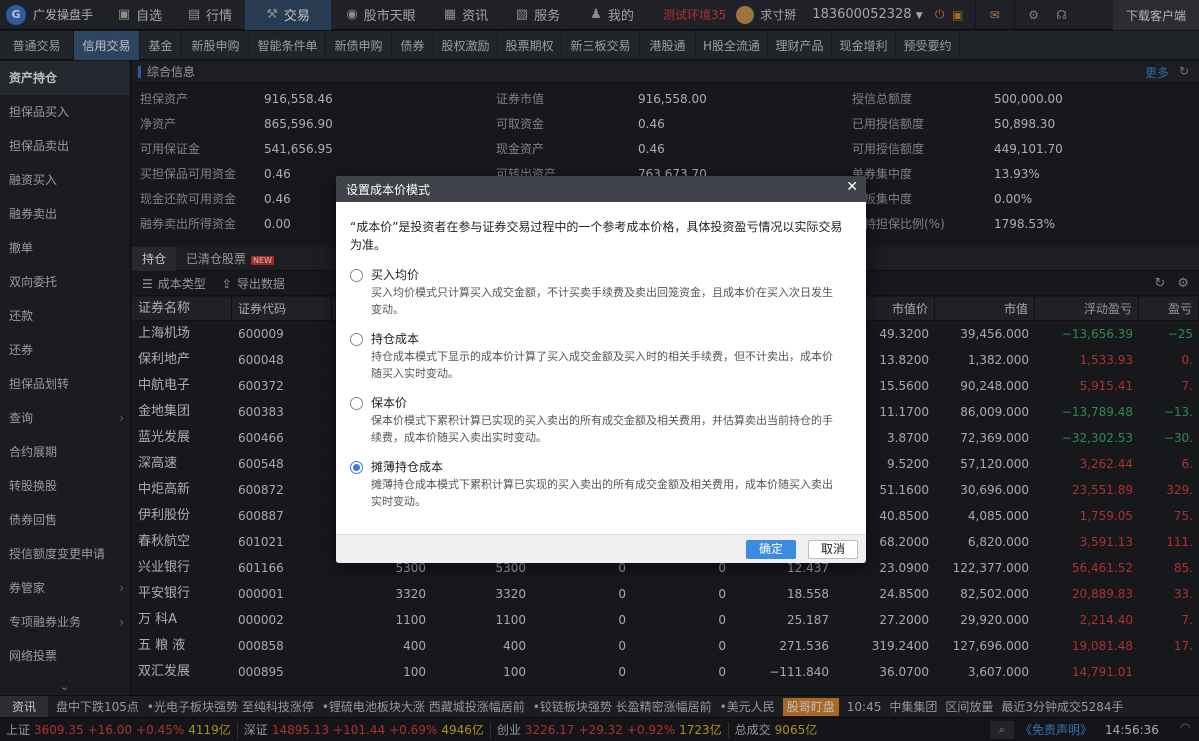  Describe the element at coordinates (388, 189) in the screenshot. I see `dialog-title: 设置成本价模式` at that location.